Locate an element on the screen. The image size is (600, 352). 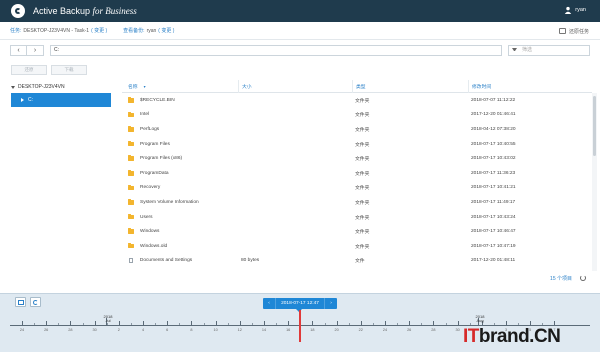
table-row: Intel 文件夹 2017-12-20 01:46:41 is located at coordinates (357, 115).